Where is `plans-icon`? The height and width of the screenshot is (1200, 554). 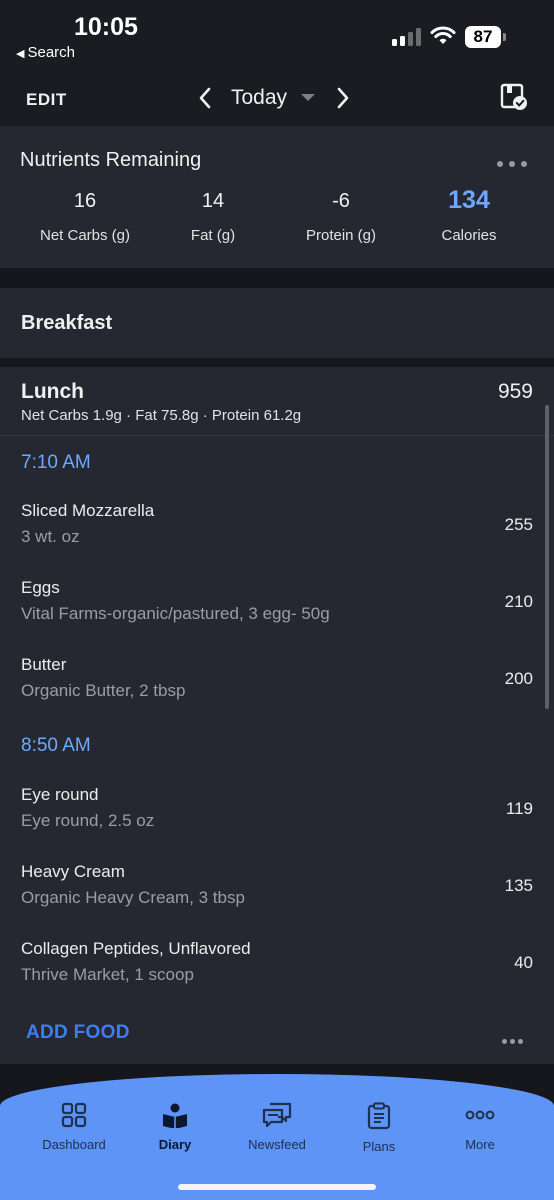 plans-icon is located at coordinates (379, 1116).